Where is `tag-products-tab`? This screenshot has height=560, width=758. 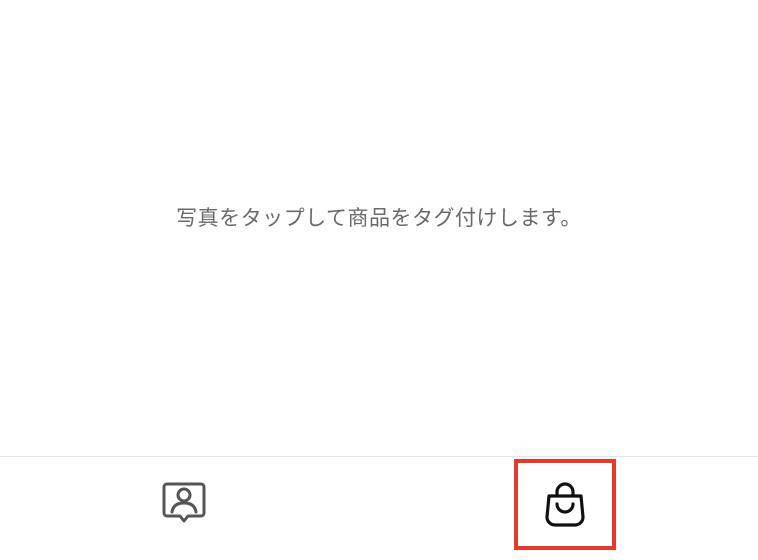
tag-products-tab is located at coordinates (565, 504).